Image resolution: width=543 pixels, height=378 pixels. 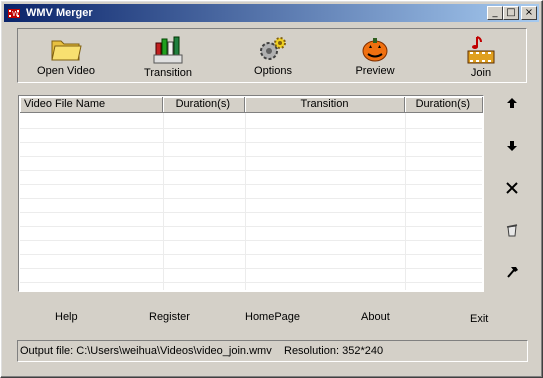 I want to click on transition-label: Transition, so click(x=168, y=73).